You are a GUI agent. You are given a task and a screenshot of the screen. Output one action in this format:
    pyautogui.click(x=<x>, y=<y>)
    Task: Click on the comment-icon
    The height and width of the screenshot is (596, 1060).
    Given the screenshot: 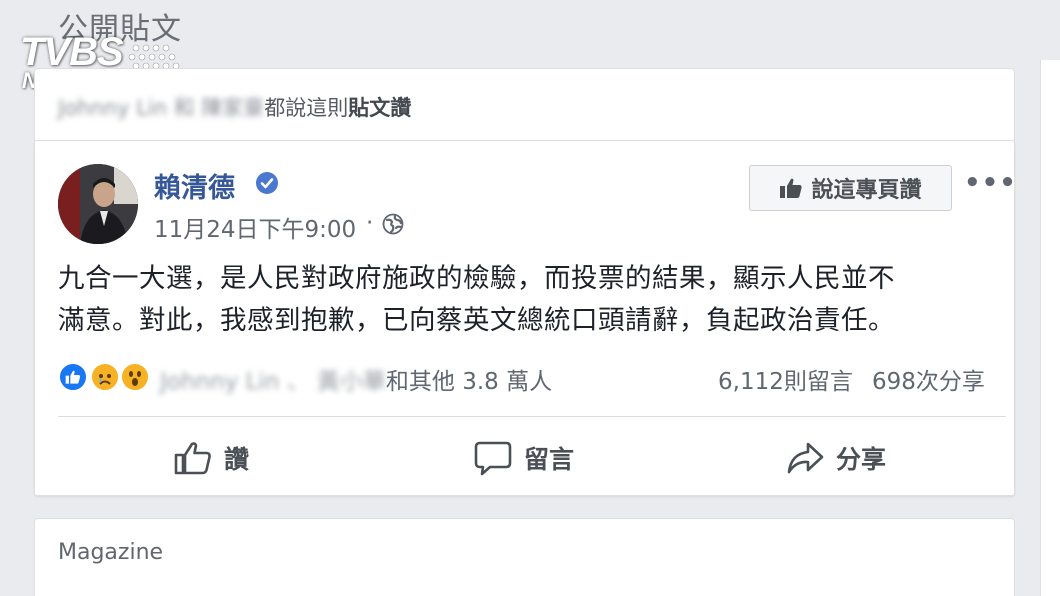 What is the action you would take?
    pyautogui.click(x=493, y=458)
    